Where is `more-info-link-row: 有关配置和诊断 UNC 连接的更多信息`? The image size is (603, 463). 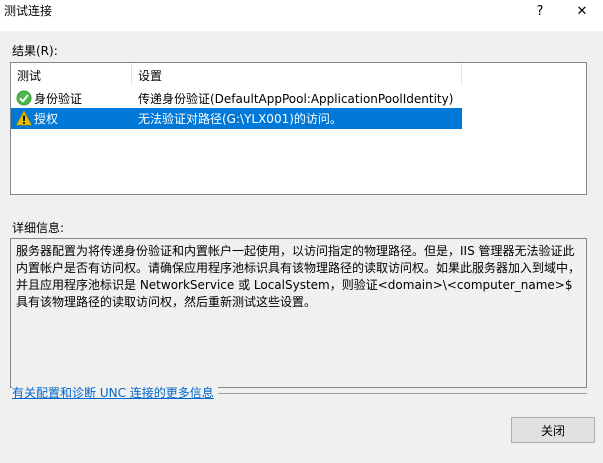
more-info-link-row: 有关配置和诊断 UNC 连接的更多信息 is located at coordinates (299, 392).